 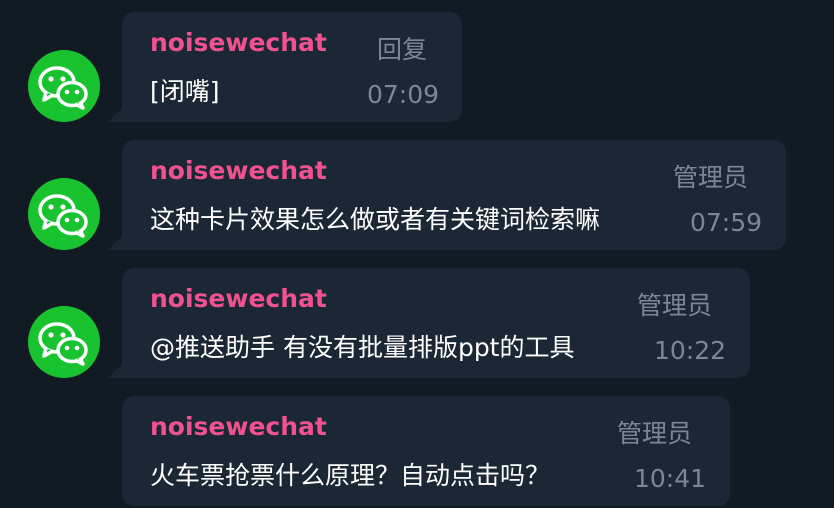 What do you see at coordinates (185, 91) in the screenshot?
I see `message-text: [闭嘴]` at bounding box center [185, 91].